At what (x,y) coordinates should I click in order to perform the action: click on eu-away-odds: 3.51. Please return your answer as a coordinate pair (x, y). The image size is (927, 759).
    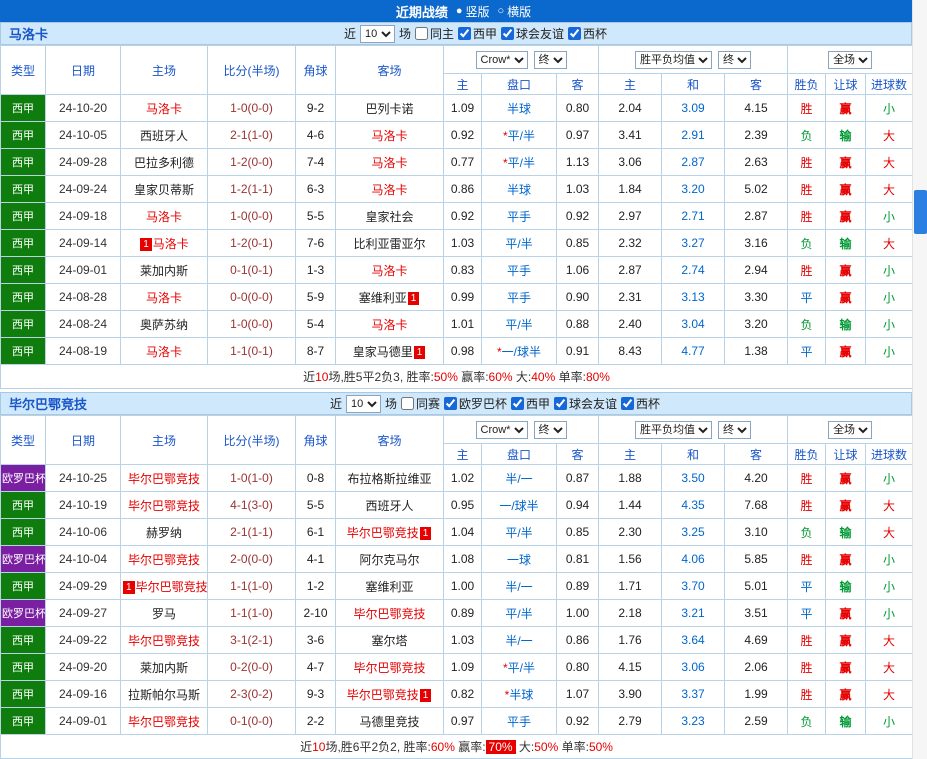
    Looking at the image, I should click on (756, 613).